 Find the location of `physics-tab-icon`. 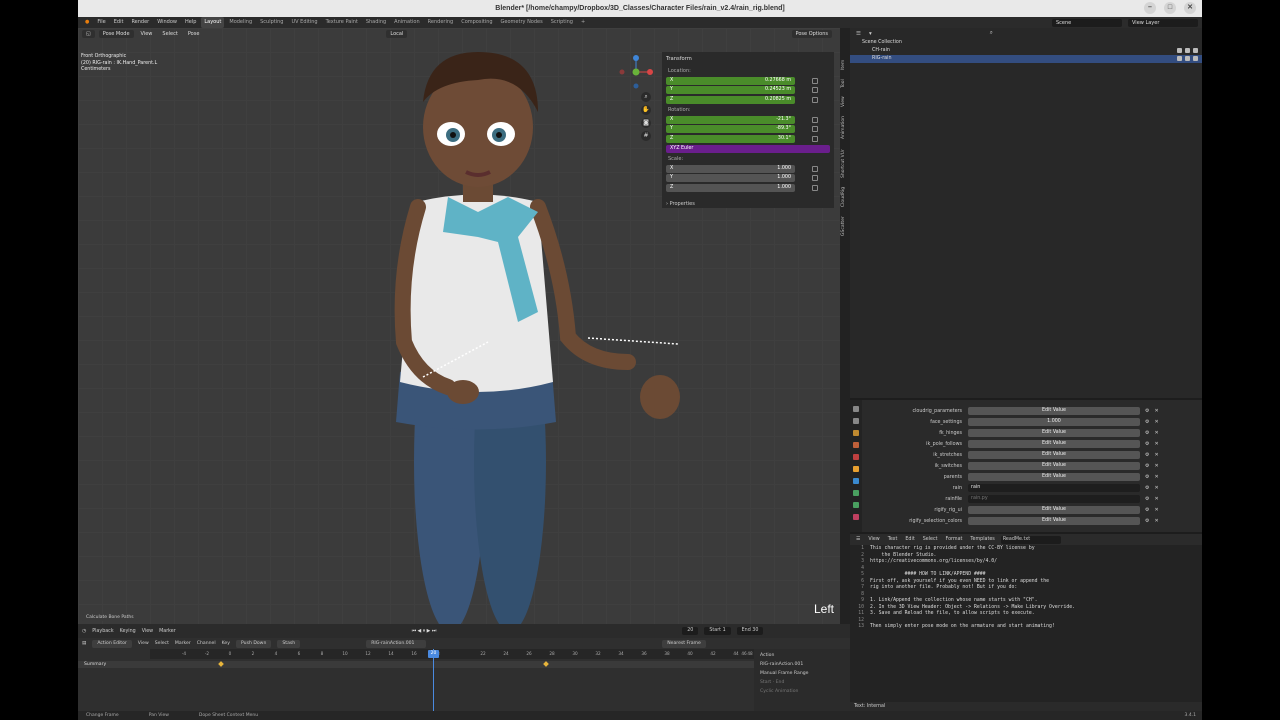

physics-tab-icon is located at coordinates (856, 481).